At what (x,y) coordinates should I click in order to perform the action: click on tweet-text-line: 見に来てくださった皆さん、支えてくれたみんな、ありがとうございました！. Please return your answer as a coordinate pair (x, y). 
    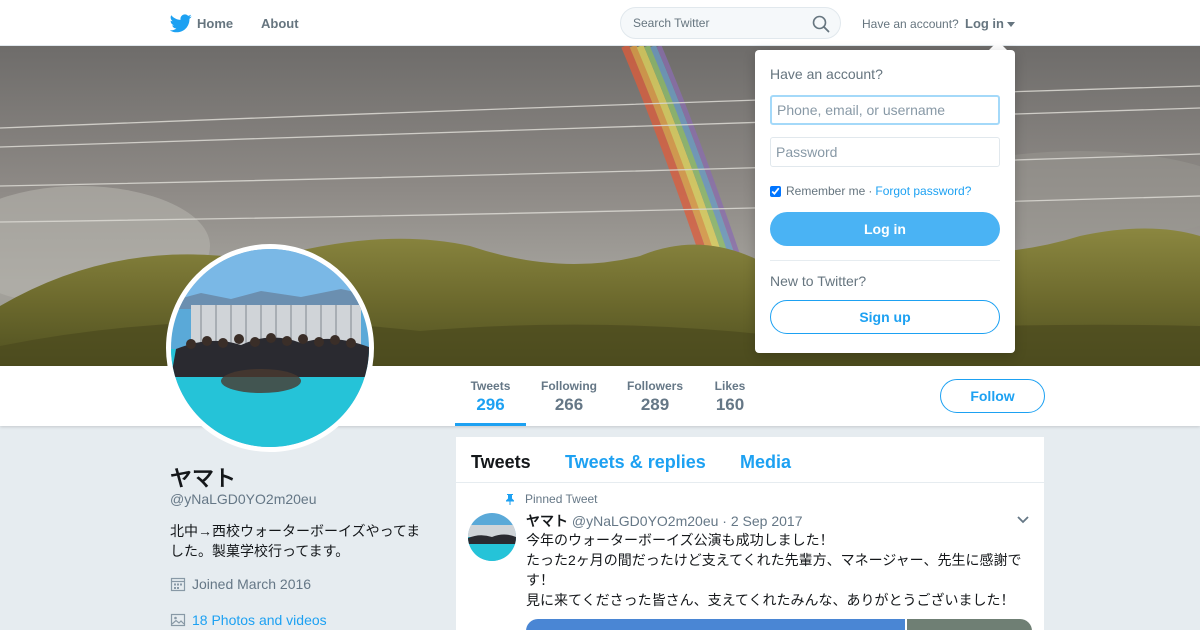
    Looking at the image, I should click on (770, 600).